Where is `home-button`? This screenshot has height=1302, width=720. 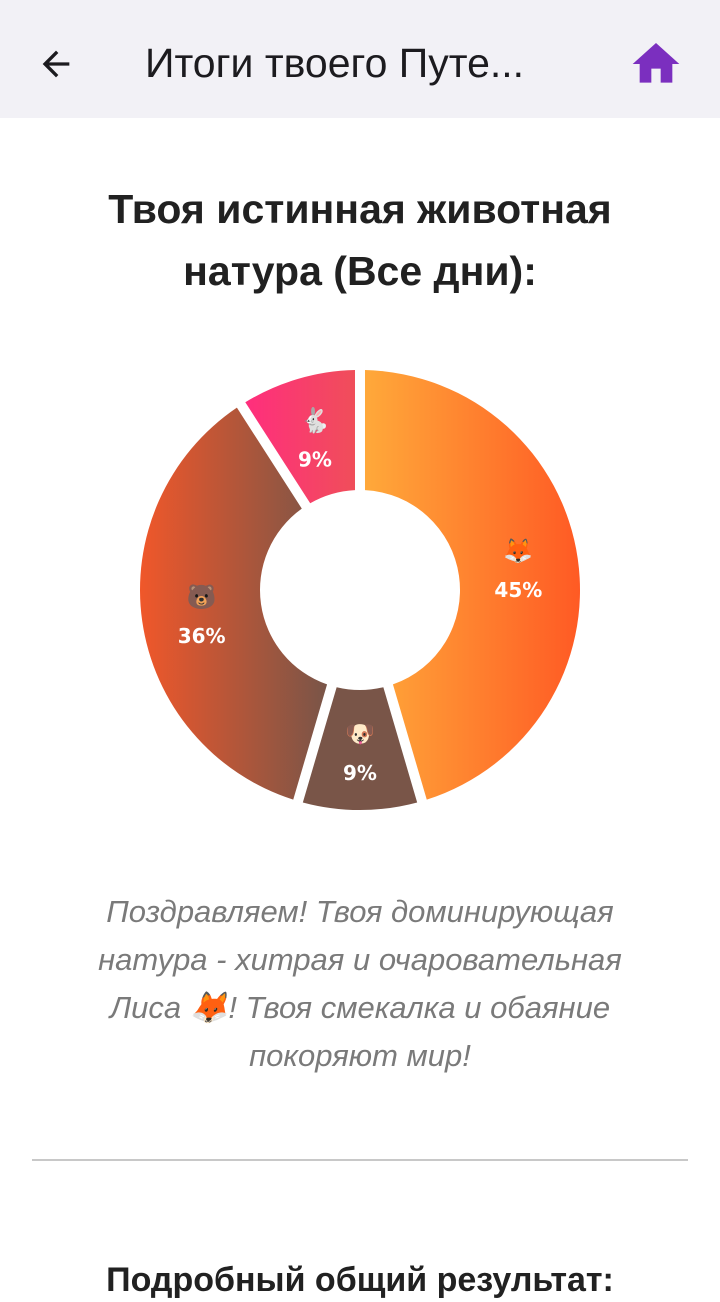
home-button is located at coordinates (656, 64).